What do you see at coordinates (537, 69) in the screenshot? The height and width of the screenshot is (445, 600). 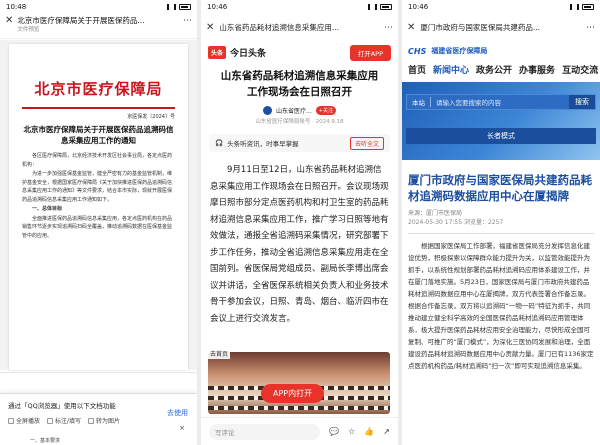 I see `nav-item-services: 办事服务` at bounding box center [537, 69].